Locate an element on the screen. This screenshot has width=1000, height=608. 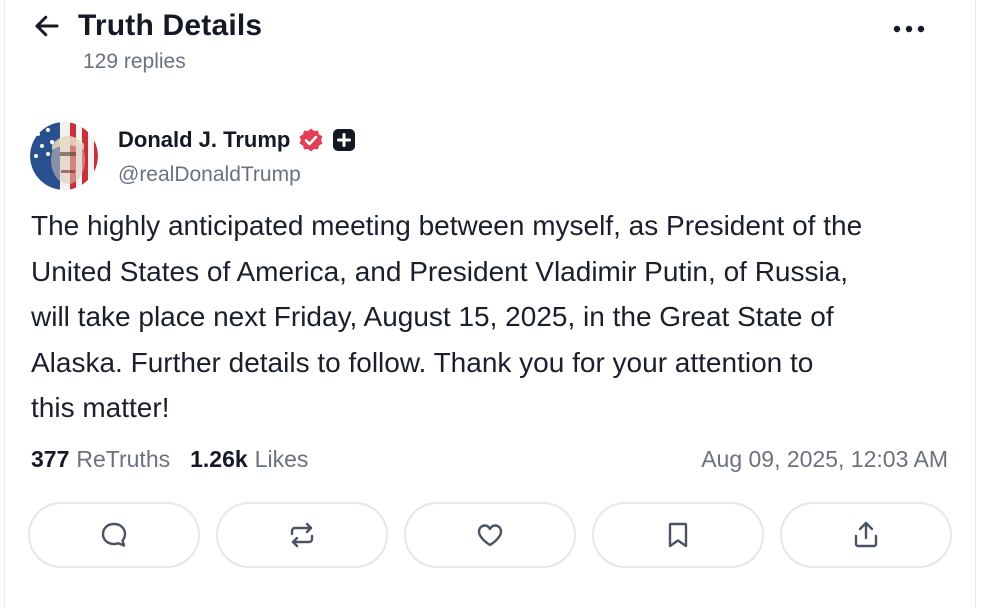
retruth-button is located at coordinates (302, 535).